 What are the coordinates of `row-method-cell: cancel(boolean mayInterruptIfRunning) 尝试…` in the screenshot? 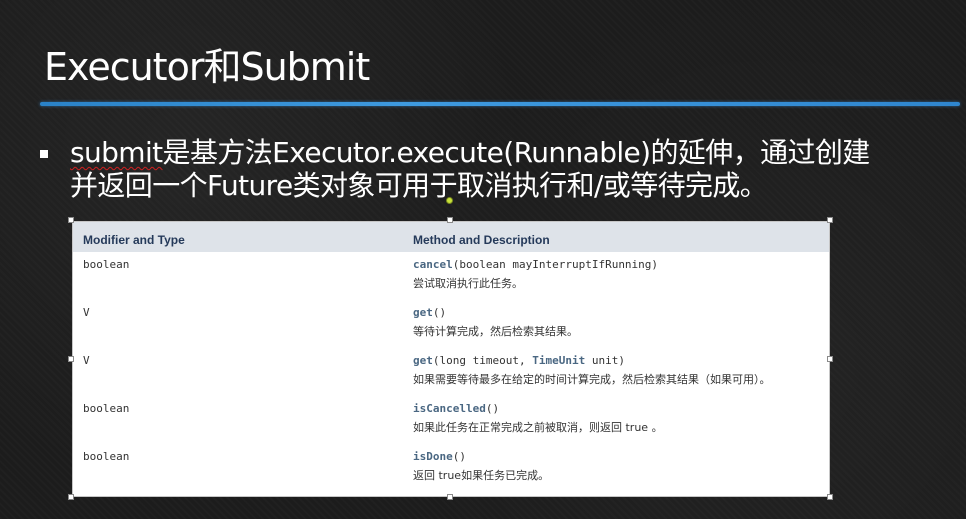 It's located at (616, 276).